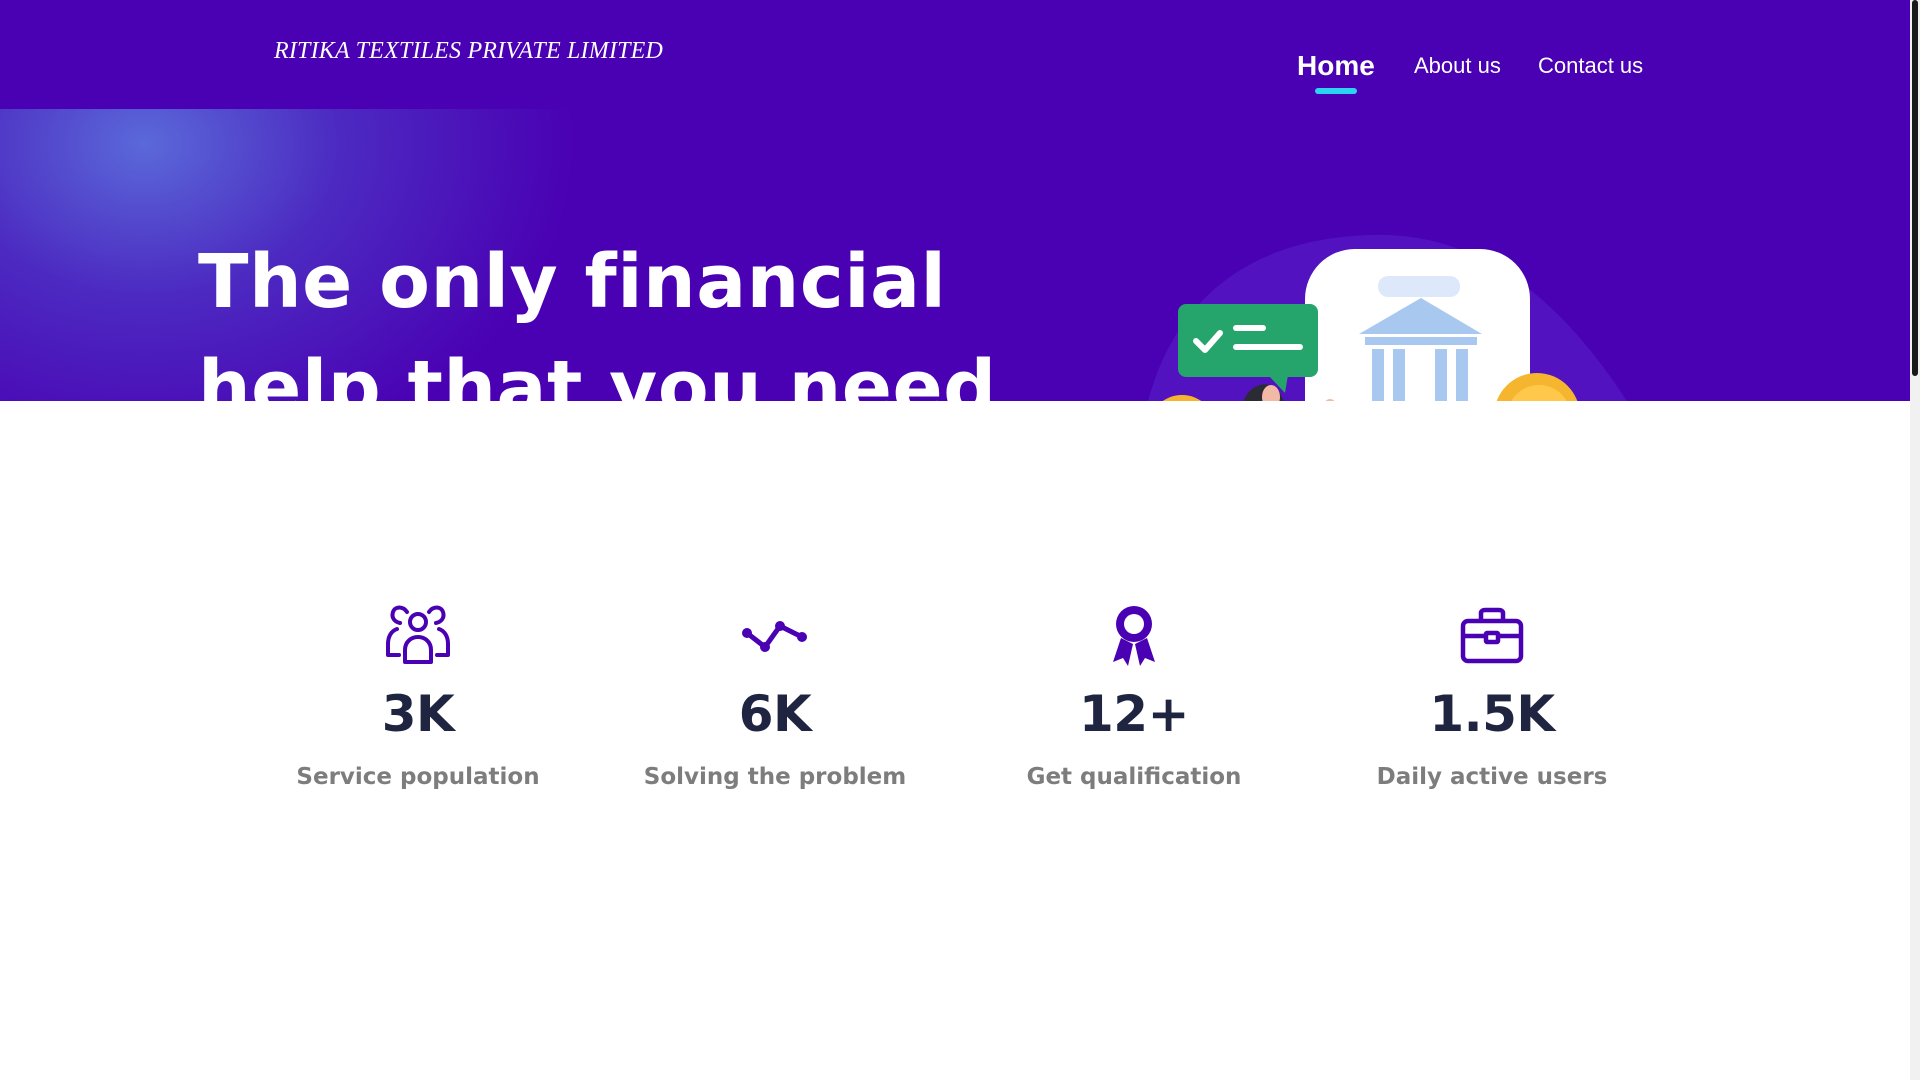  I want to click on stat-label: Solving the problem, so click(775, 777).